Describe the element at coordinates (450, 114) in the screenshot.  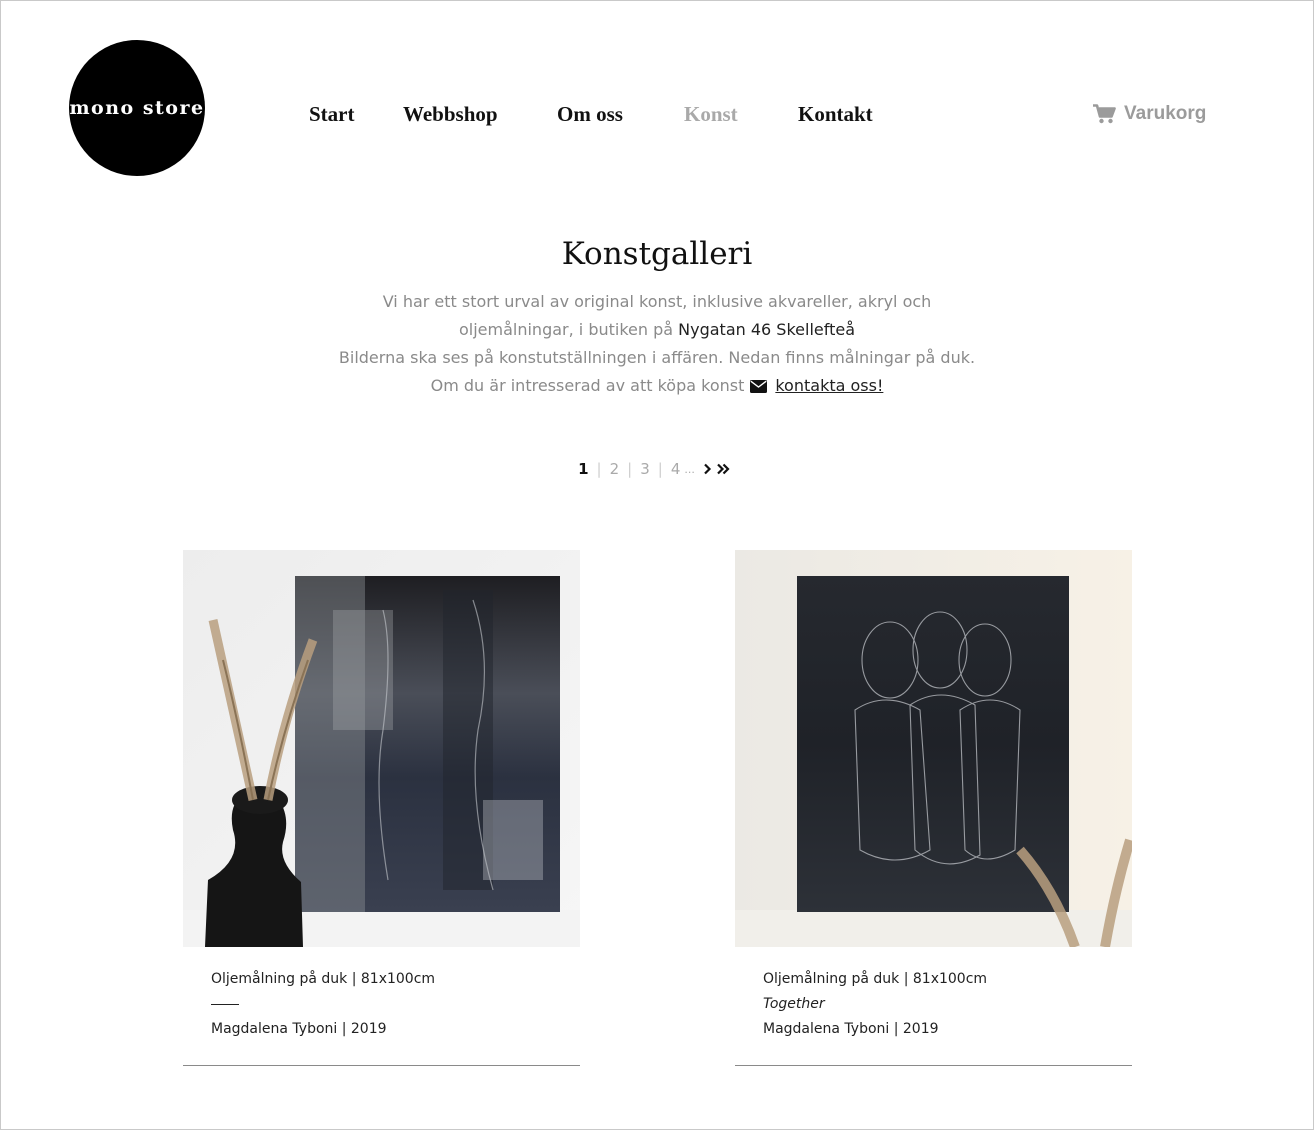
I see `nav-webbshop: Webbshop` at that location.